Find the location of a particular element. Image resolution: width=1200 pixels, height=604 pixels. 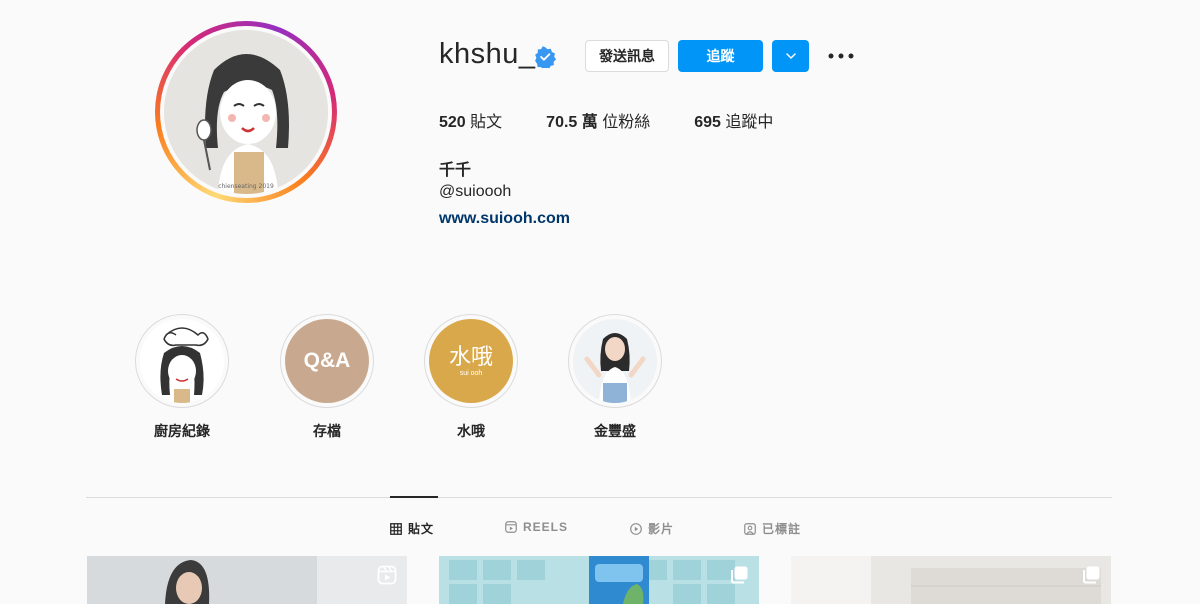

tab-label: REELS is located at coordinates (546, 527).